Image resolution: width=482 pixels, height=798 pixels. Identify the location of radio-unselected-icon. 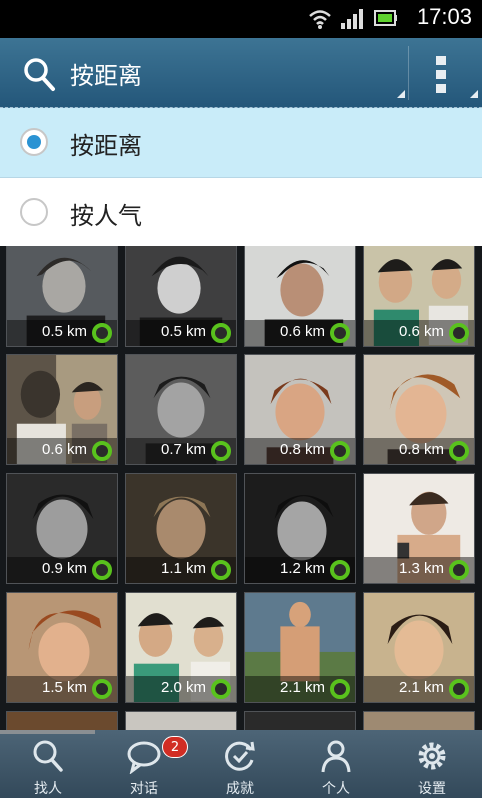
(34, 212).